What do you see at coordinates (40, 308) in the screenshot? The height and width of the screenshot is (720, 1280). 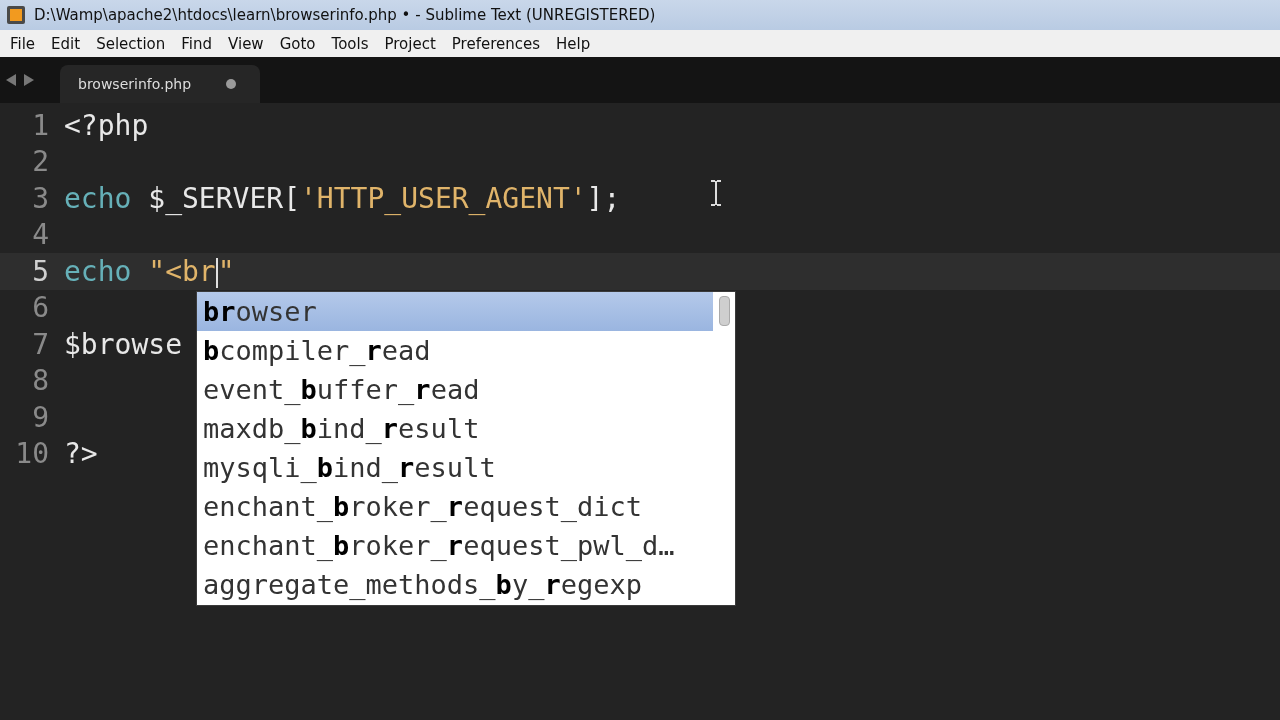 I see `line-number: 6` at bounding box center [40, 308].